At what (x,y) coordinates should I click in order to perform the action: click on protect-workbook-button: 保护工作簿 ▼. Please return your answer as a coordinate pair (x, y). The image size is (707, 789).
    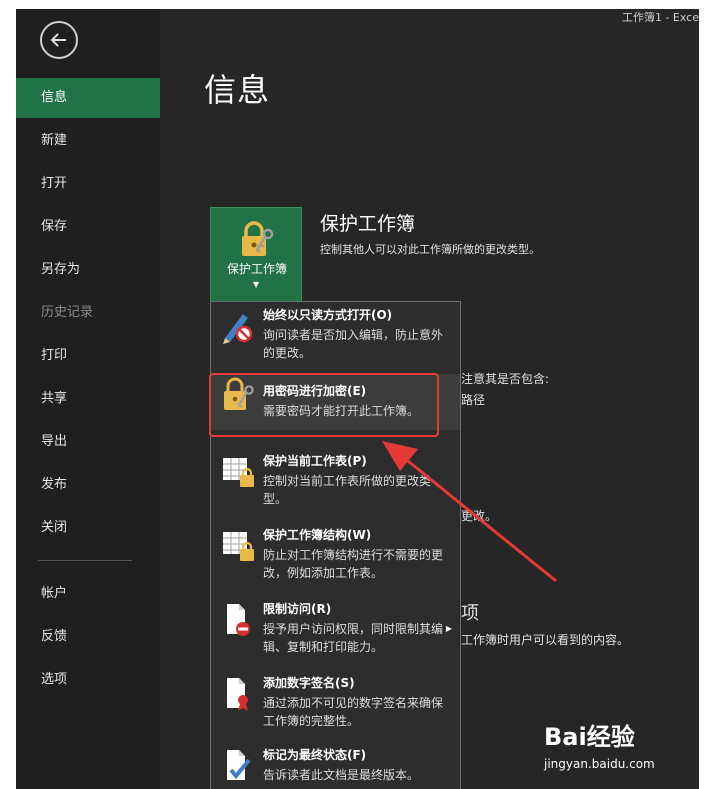
    Looking at the image, I should click on (256, 254).